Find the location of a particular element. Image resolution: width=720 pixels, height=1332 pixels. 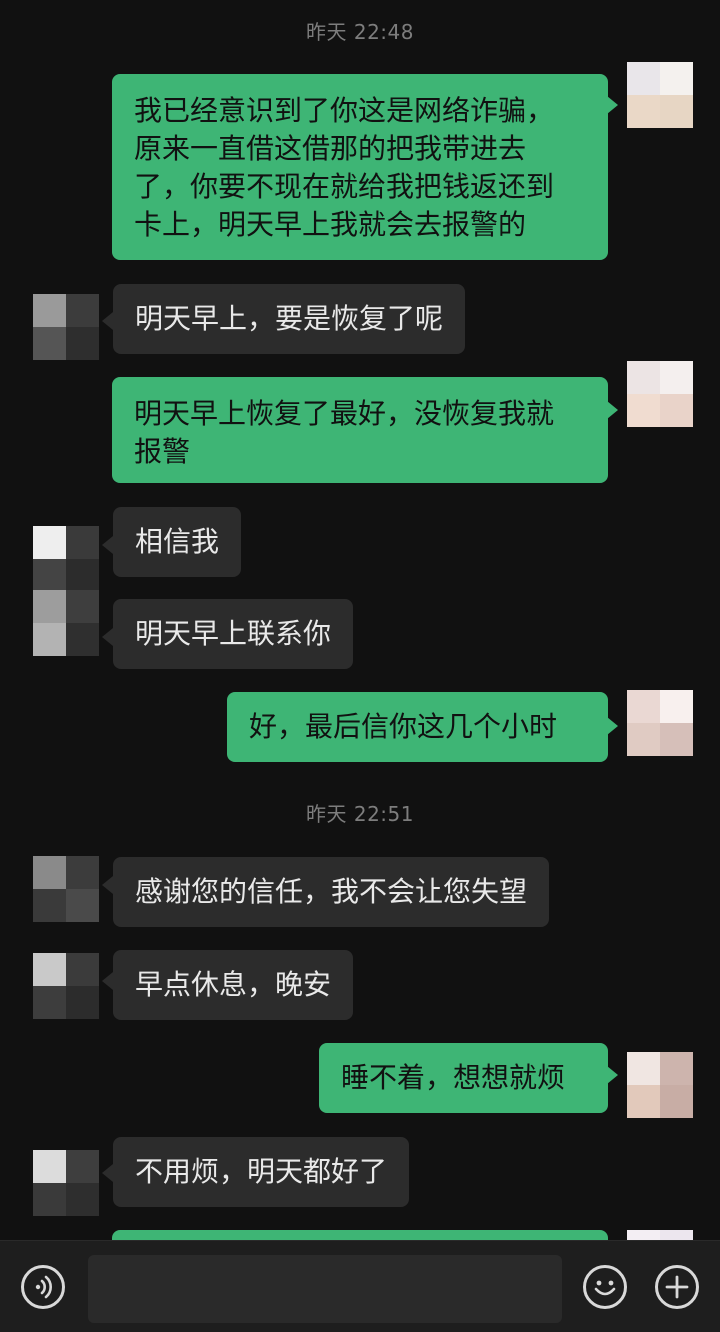

incoming-message: 相信我 is located at coordinates (177, 542).